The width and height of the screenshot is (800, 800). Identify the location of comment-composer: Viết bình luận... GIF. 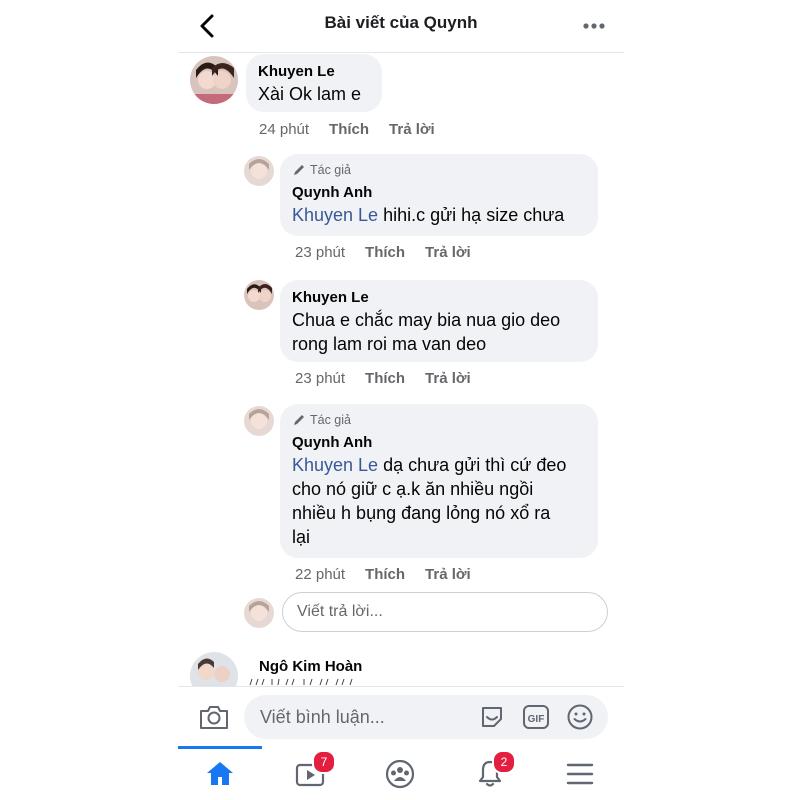
(401, 716).